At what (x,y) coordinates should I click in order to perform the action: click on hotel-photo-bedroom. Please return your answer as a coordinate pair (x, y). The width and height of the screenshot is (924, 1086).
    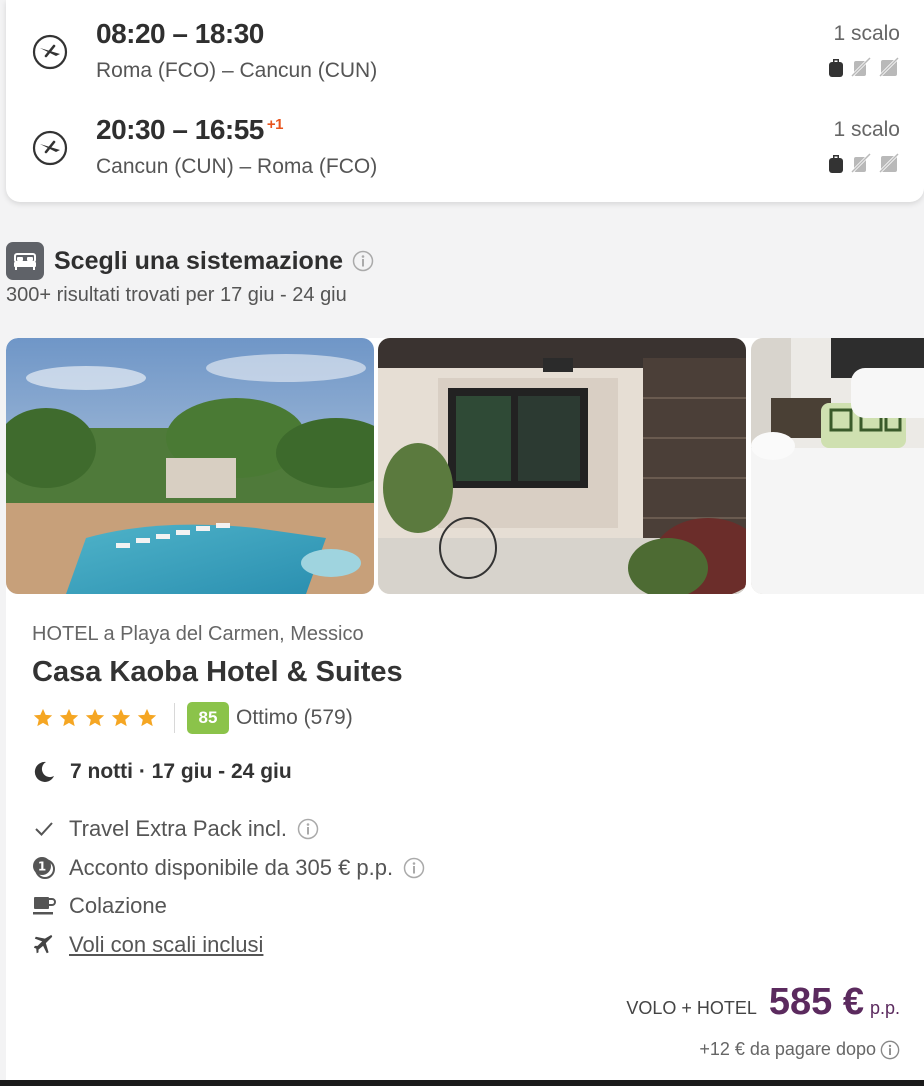
    Looking at the image, I should click on (837, 466).